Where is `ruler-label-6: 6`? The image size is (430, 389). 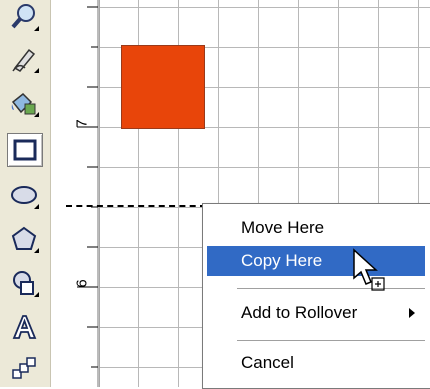
ruler-label-6: 6 is located at coordinates (82, 283).